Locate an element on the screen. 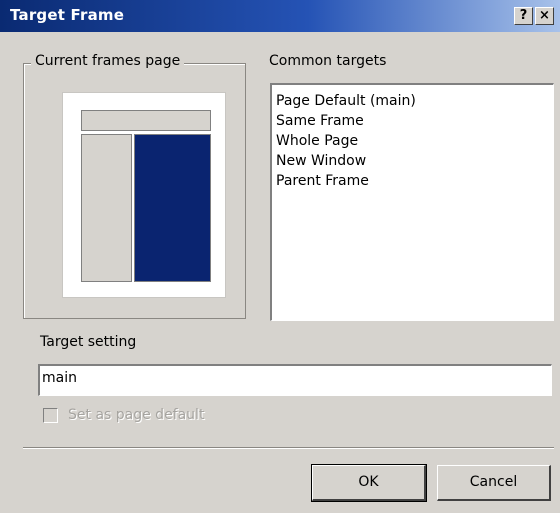  target-setting-label: Target setting is located at coordinates (88, 342).